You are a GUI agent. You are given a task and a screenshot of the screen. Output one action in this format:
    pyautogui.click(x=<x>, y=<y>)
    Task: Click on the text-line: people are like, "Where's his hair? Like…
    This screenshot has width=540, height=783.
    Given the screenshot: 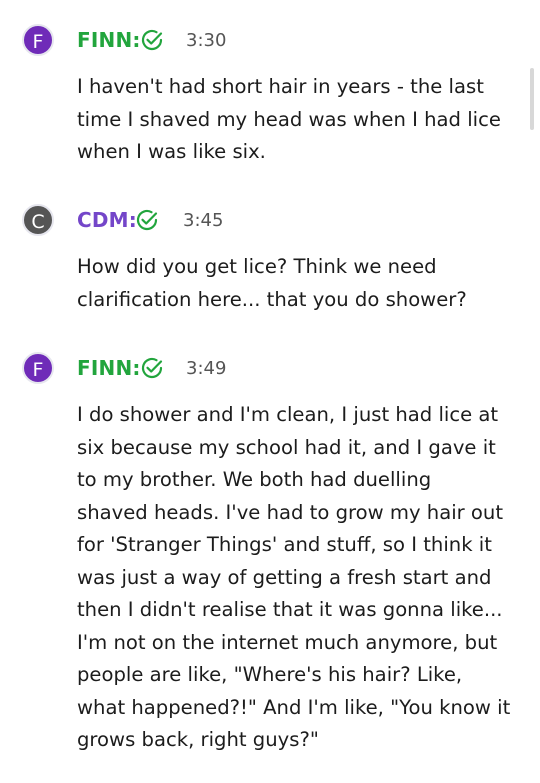 What is the action you would take?
    pyautogui.click(x=270, y=674)
    